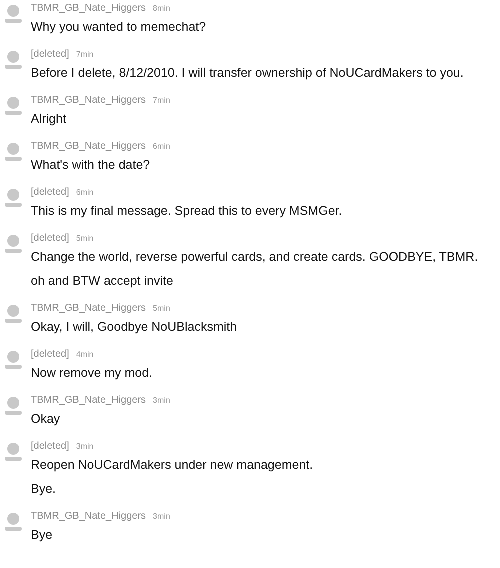 The image size is (500, 568). I want to click on message-text: Change the world, reverse powerful cards, and create cards. GOODBYE, TBMR., so click(254, 257).